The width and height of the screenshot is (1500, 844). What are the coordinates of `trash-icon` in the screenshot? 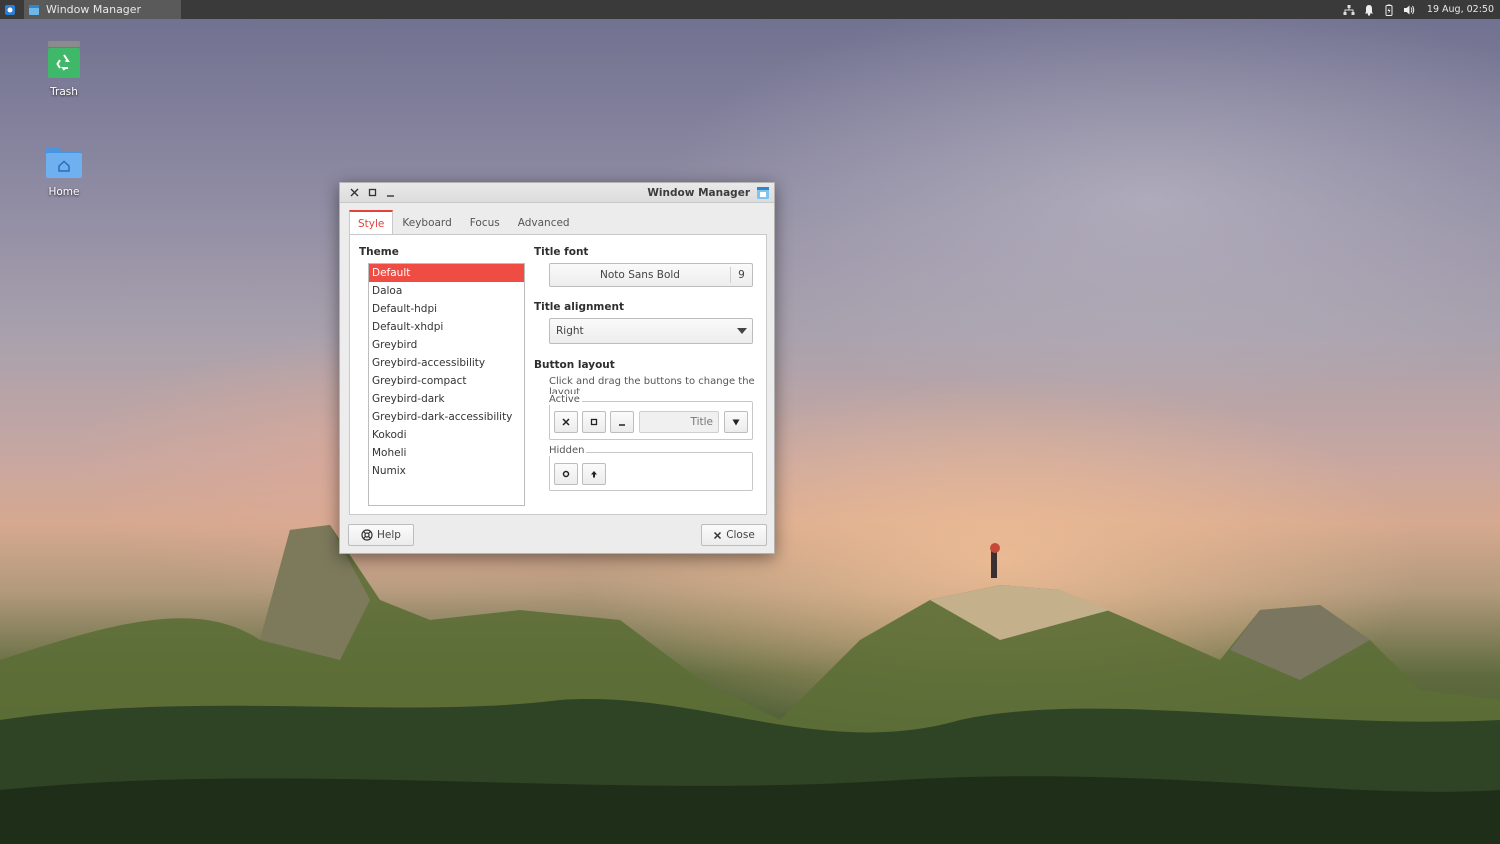 It's located at (64, 59).